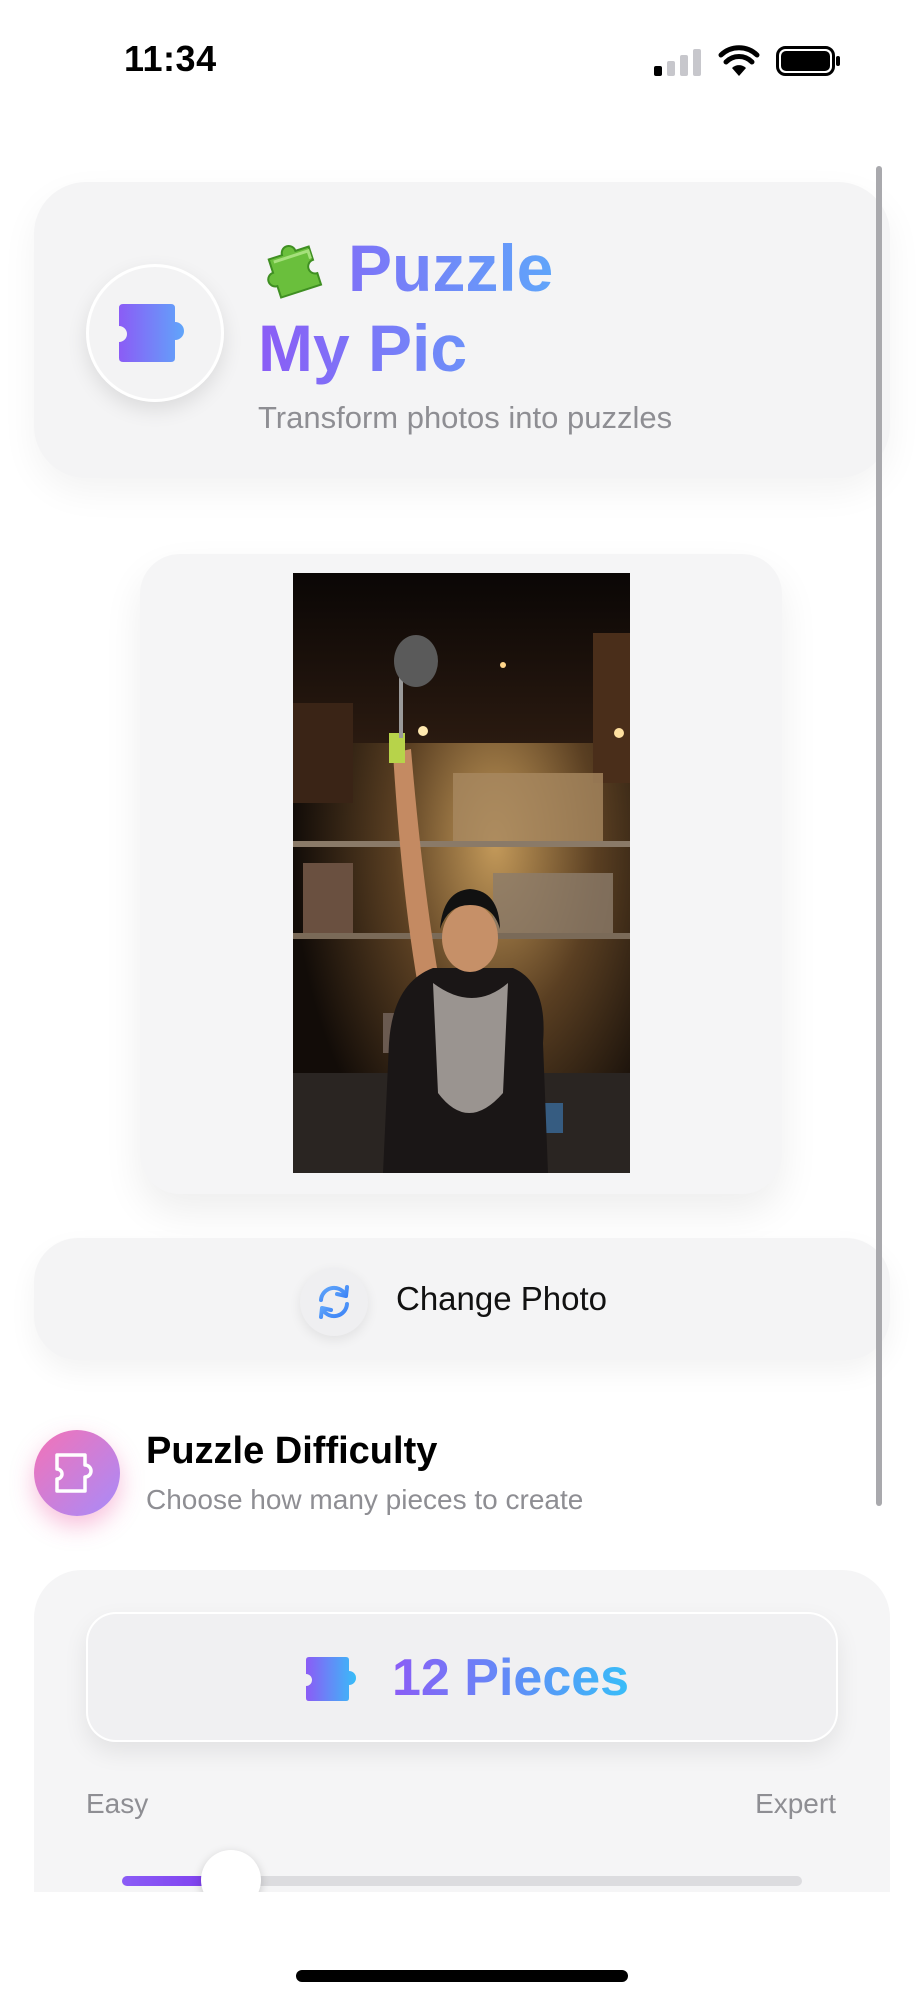 Image resolution: width=924 pixels, height=2000 pixels. I want to click on refresh-icon, so click(334, 1302).